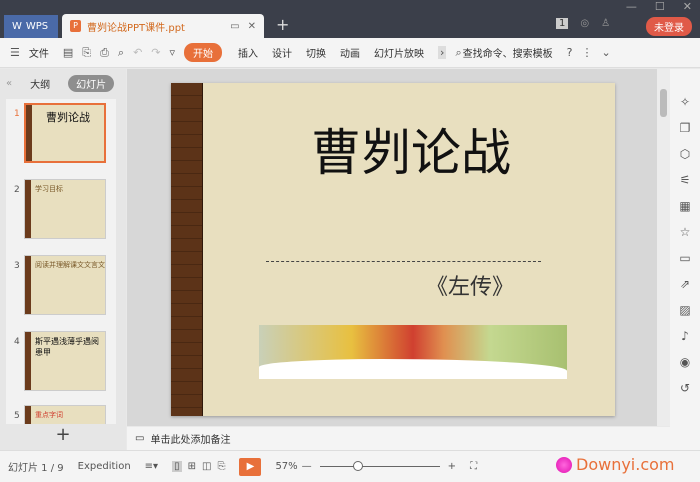 The image size is (700, 482). What do you see at coordinates (685, 154) in the screenshot?
I see `shapes-icon: ⬡` at bounding box center [685, 154].